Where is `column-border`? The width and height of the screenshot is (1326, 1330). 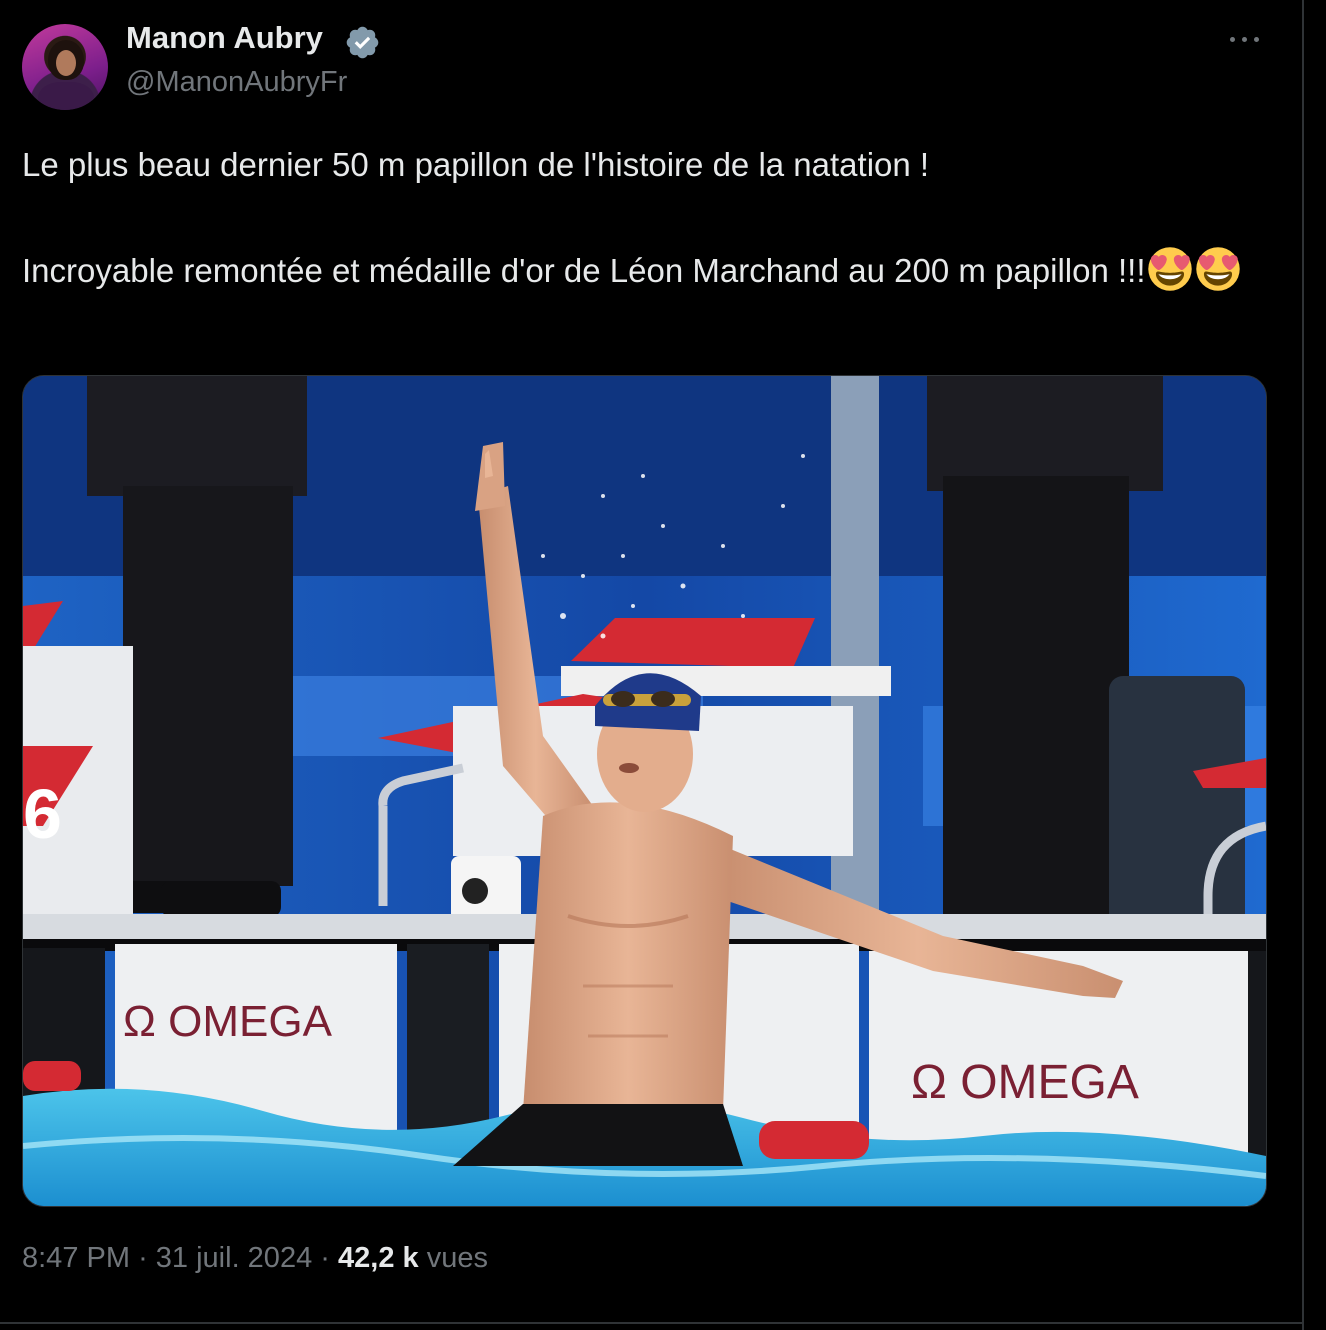 column-border is located at coordinates (1303, 665).